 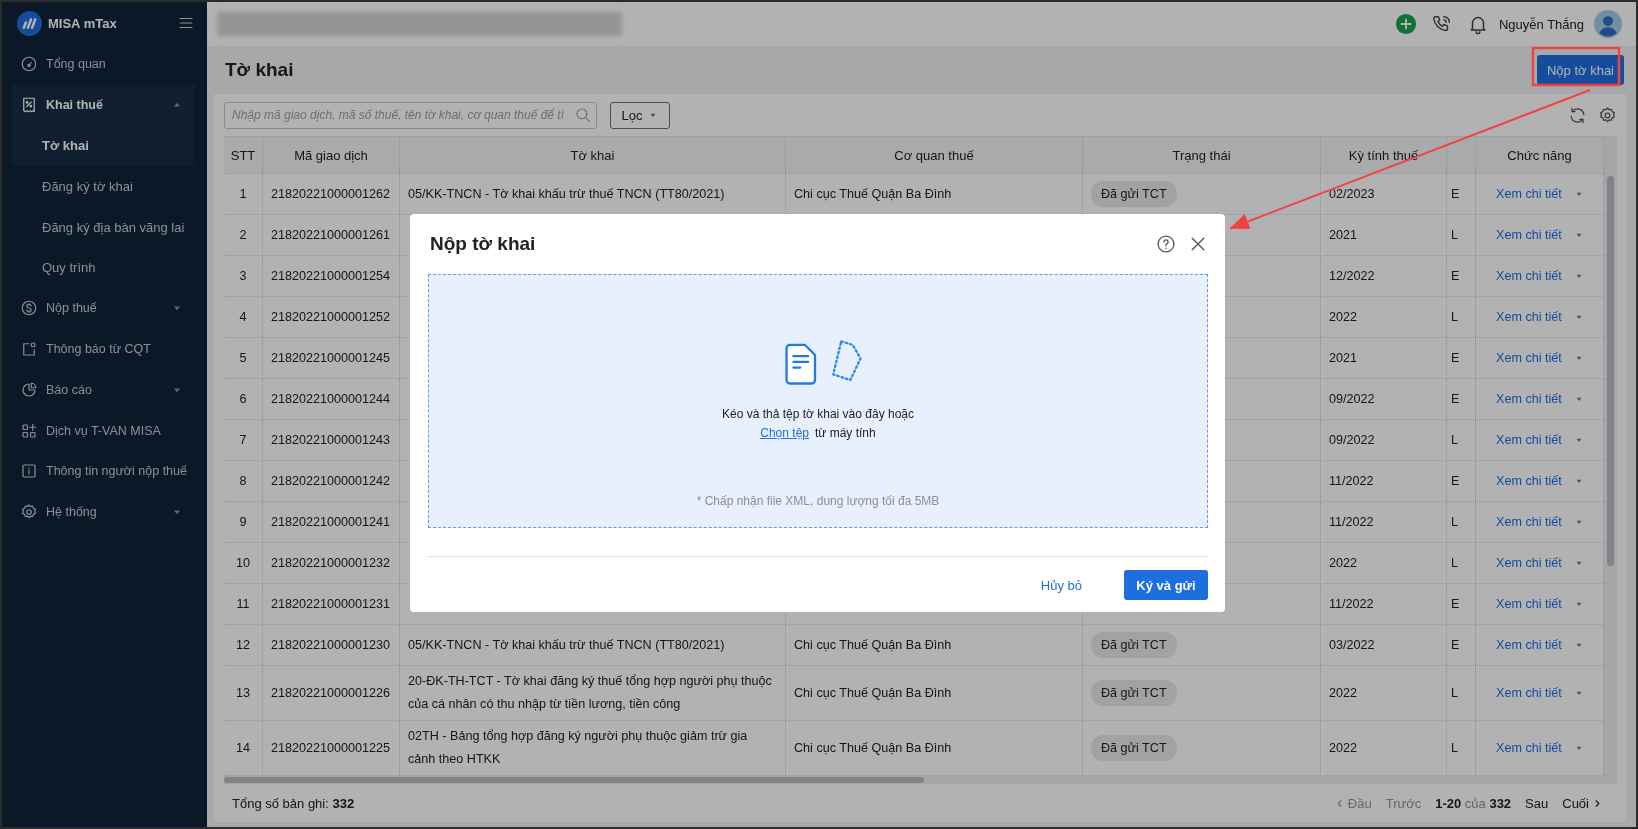 I want to click on file-requirement-note: * Chấp nhận file XML, dung lượng tối đa 5MB, so click(x=818, y=501).